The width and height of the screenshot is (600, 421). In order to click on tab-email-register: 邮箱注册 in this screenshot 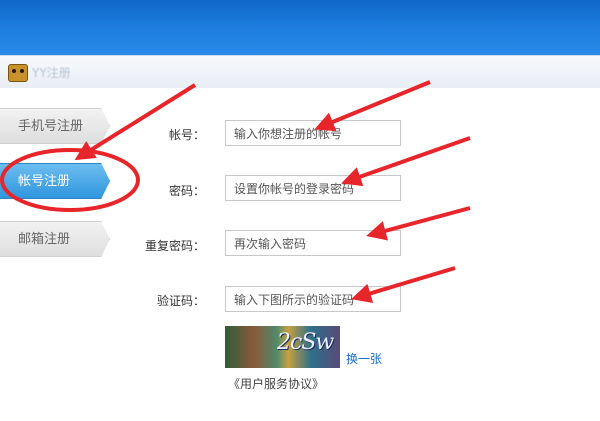, I will do `click(55, 239)`.